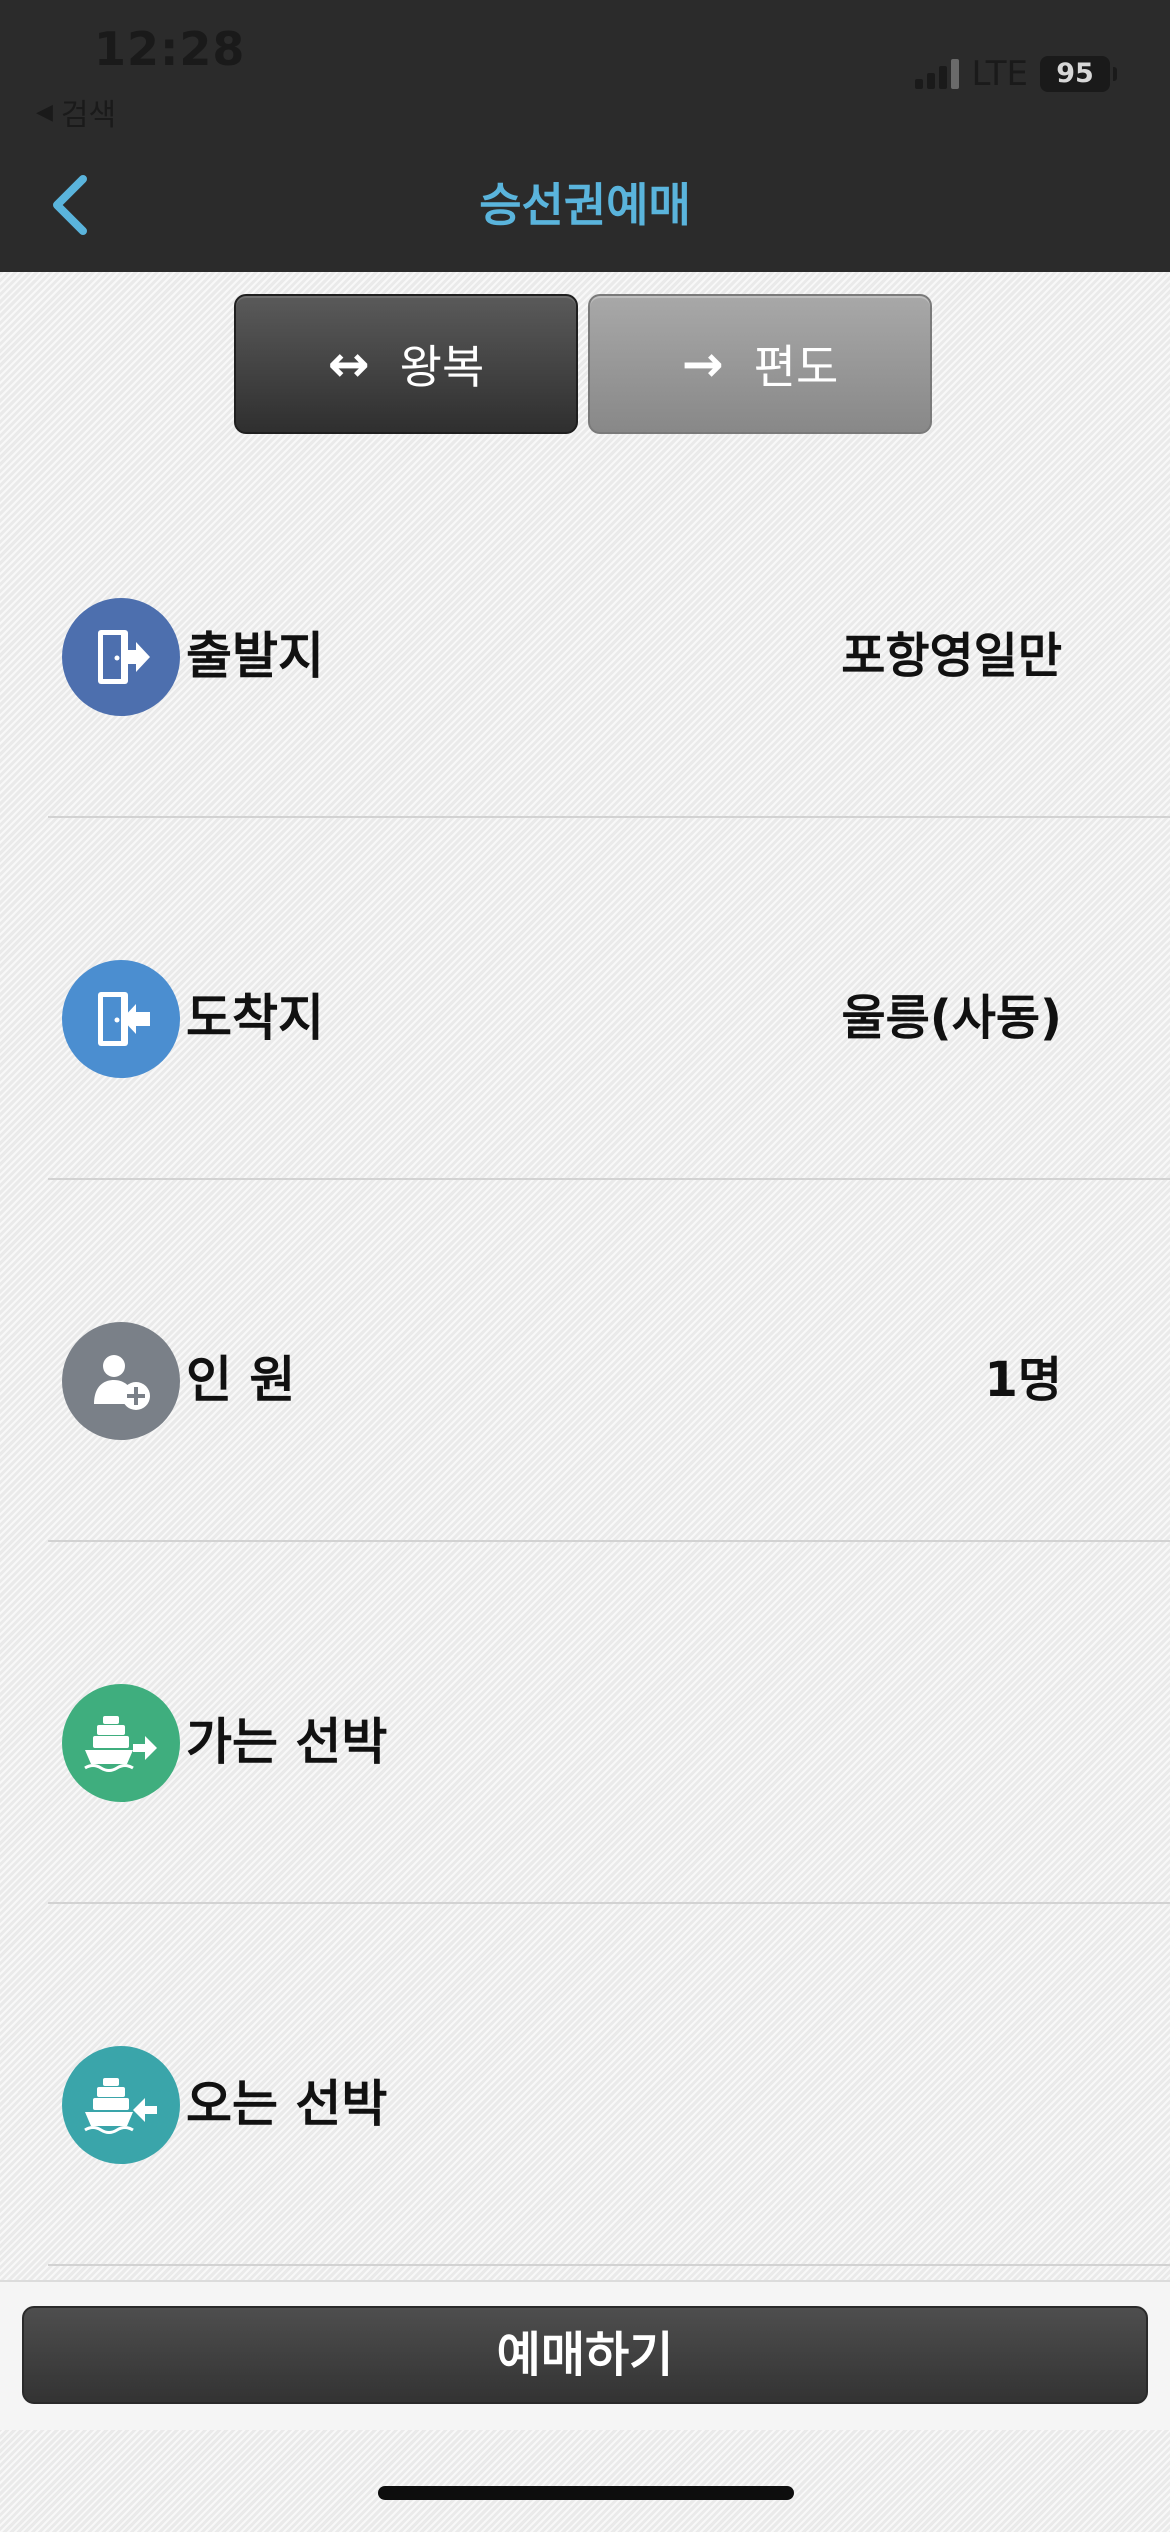 The width and height of the screenshot is (1170, 2532). What do you see at coordinates (241, 1380) in the screenshot?
I see `passengers-label: 인 원` at bounding box center [241, 1380].